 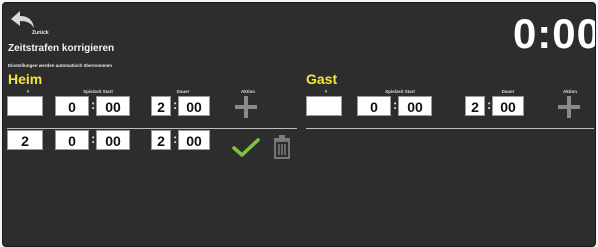 I want to click on guest-team-label: Gast, so click(x=322, y=79).